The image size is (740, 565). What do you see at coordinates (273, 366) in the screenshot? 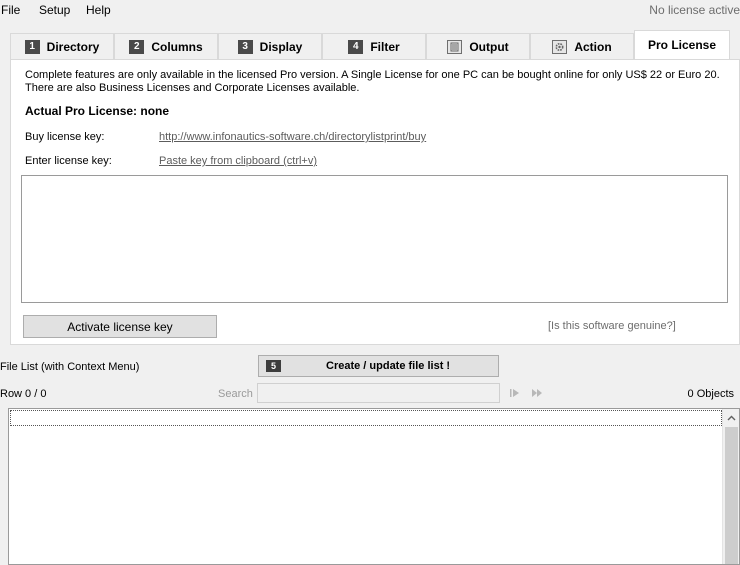
I see `step-number-badge: 5` at bounding box center [273, 366].